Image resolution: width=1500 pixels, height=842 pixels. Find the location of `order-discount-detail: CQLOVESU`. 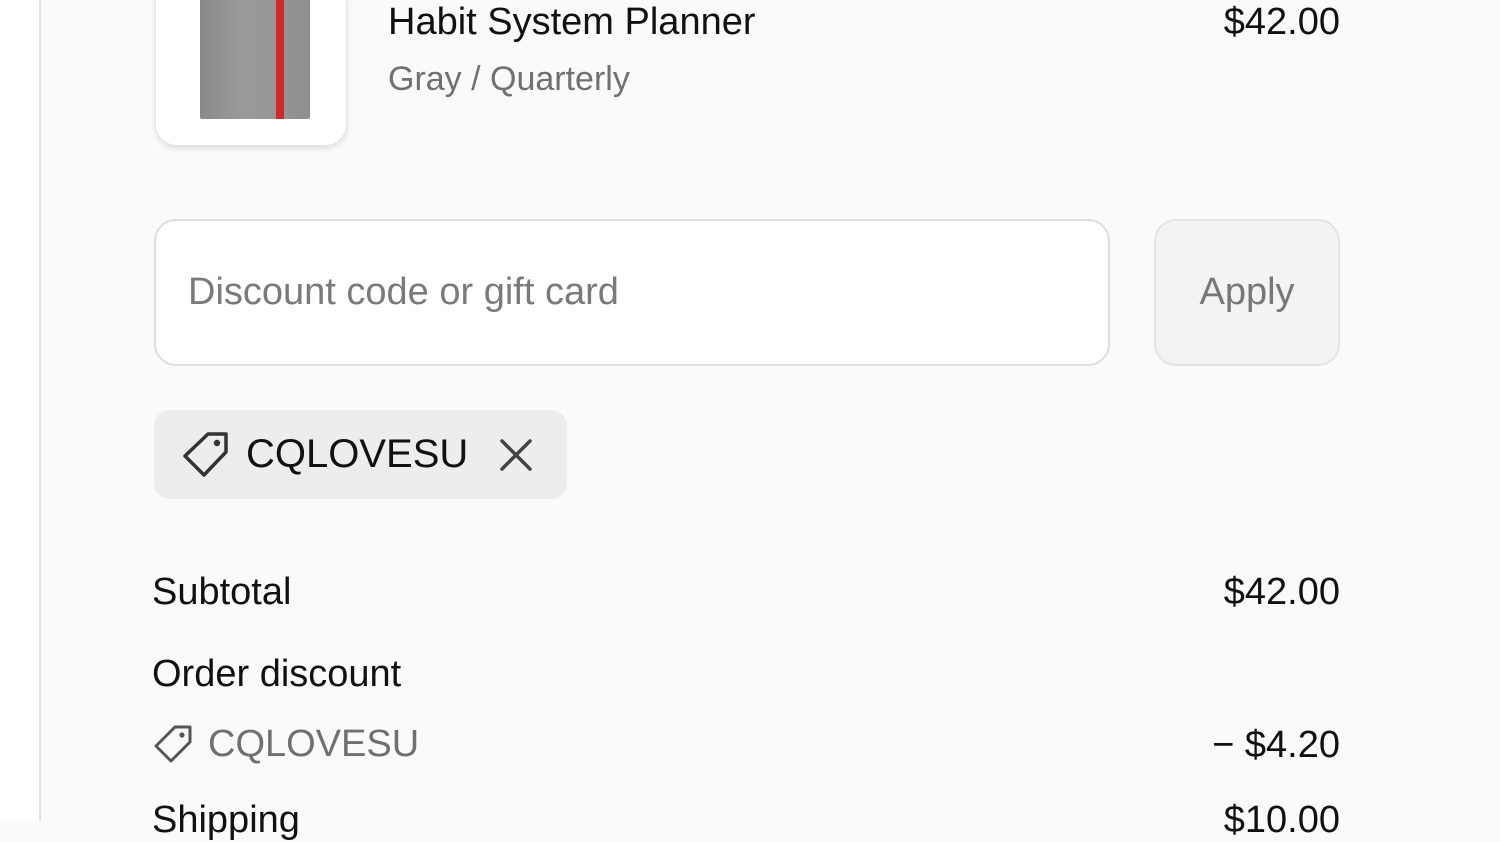

order-discount-detail: CQLOVESU is located at coordinates (285, 744).